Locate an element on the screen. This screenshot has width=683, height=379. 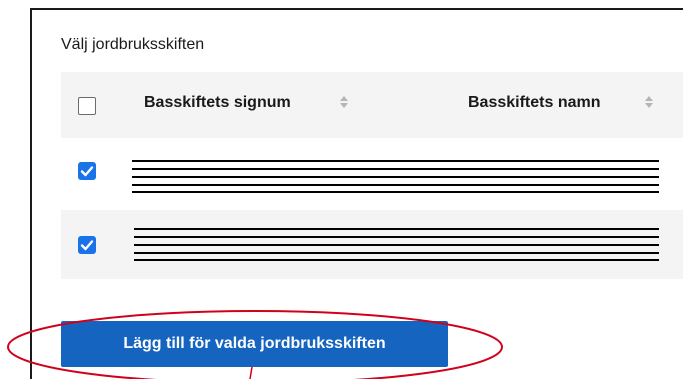
column-header-signum: Basskiftets signum is located at coordinates (217, 103).